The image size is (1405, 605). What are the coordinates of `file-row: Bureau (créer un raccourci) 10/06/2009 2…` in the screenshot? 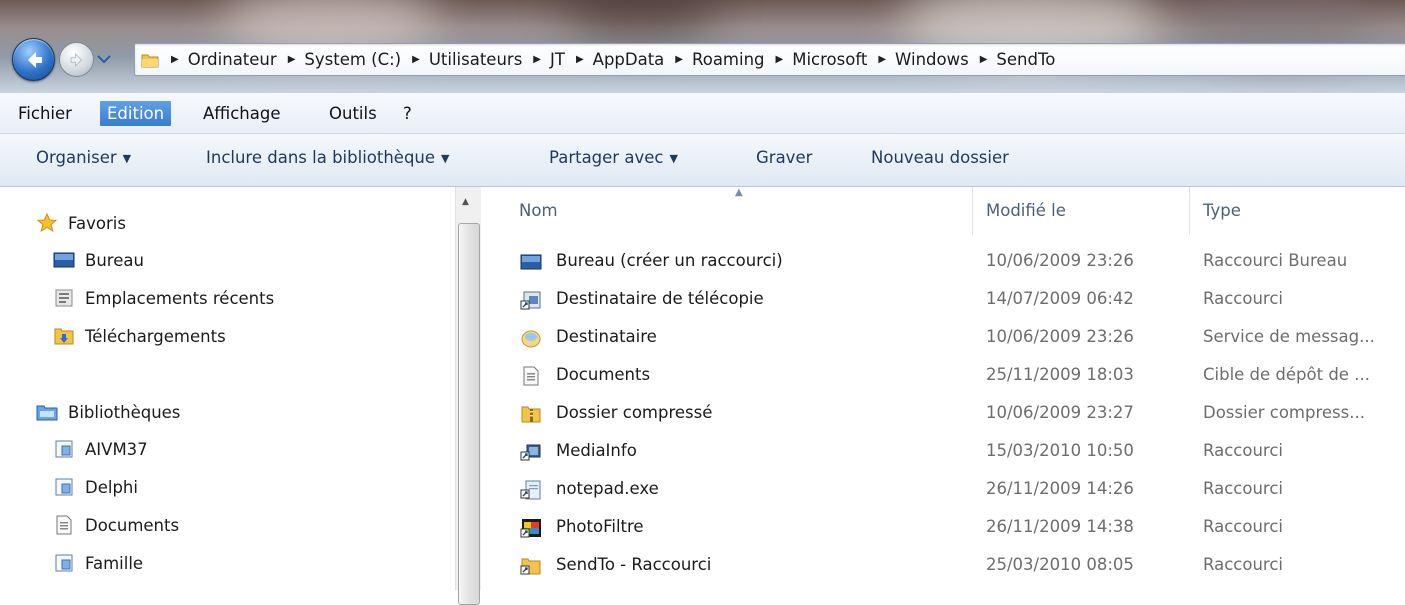 It's located at (943, 262).